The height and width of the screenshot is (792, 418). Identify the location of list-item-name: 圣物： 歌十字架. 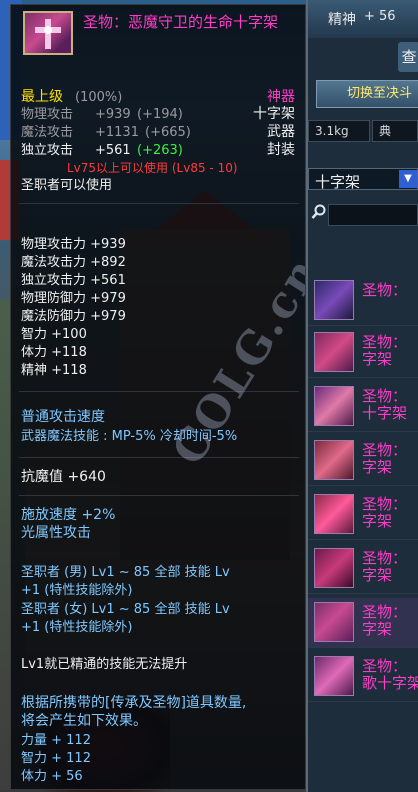
(390, 674).